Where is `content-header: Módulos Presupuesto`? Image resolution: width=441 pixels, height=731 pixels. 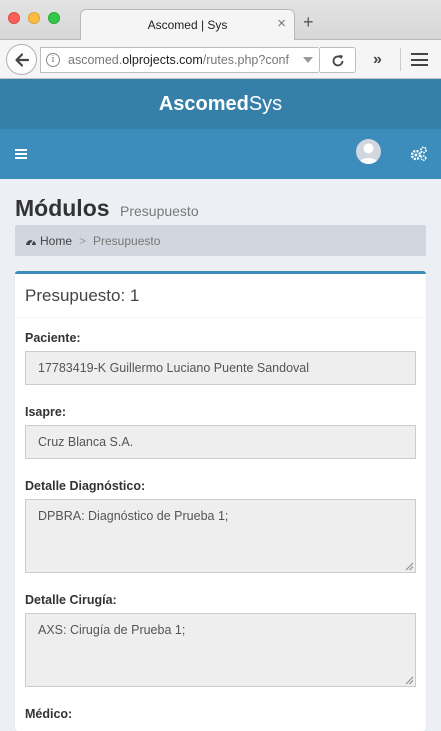
content-header: Módulos Presupuesto is located at coordinates (220, 208).